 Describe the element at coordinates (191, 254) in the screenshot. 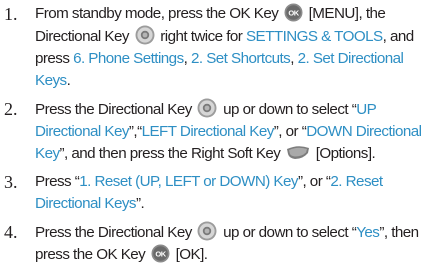

I see `step-text: [OK].` at that location.